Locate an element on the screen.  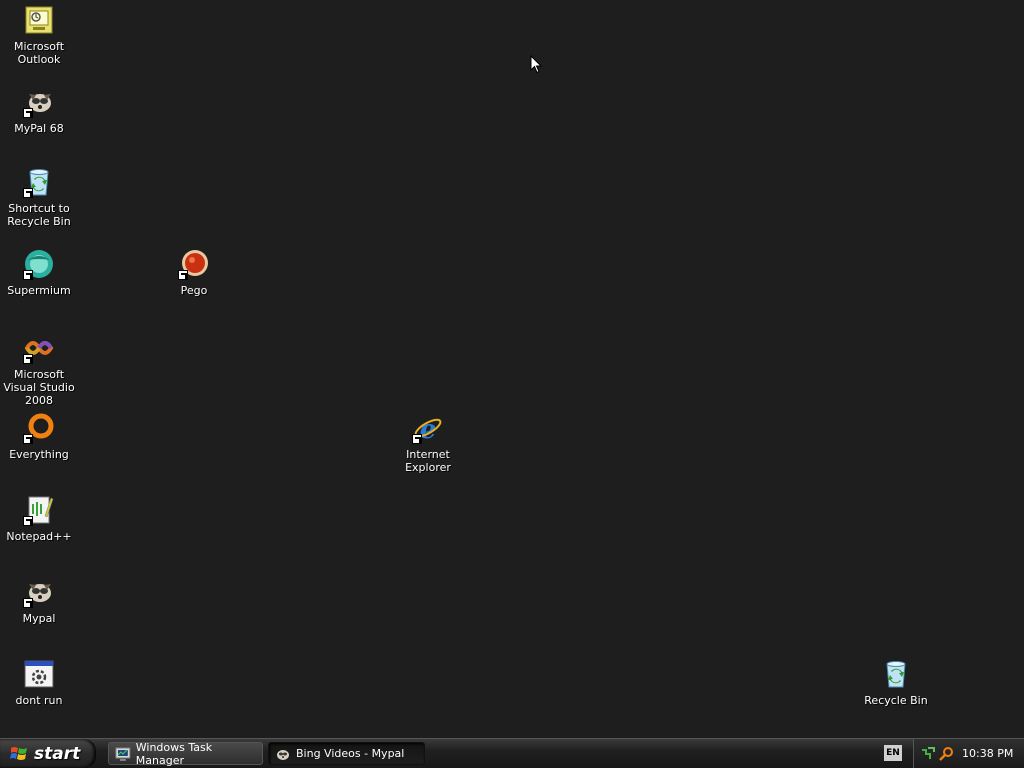
program-icon is located at coordinates (39, 674).